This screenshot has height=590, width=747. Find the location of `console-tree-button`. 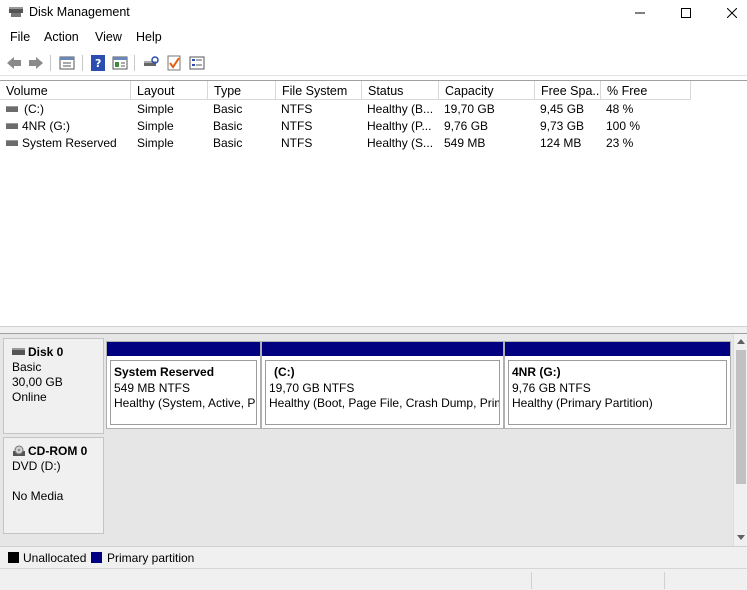

console-tree-button is located at coordinates (120, 63).